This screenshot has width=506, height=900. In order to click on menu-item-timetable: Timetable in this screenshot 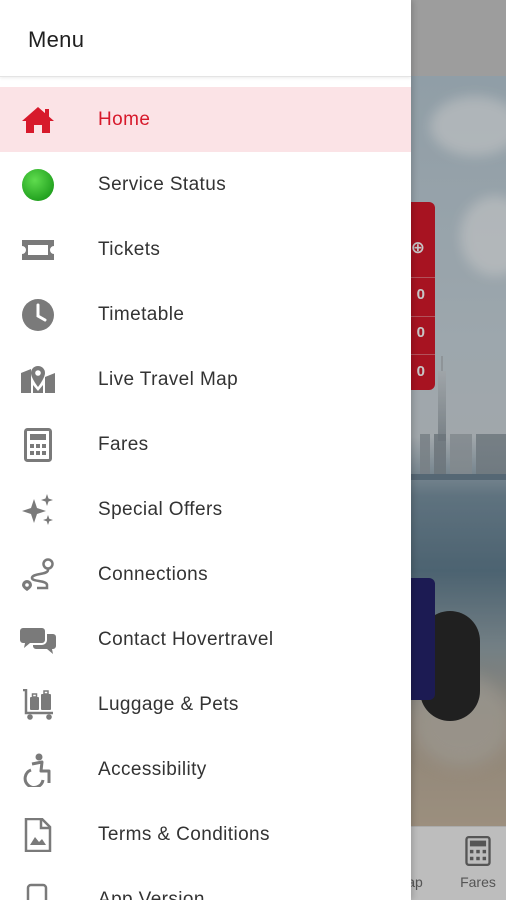, I will do `click(205, 314)`.